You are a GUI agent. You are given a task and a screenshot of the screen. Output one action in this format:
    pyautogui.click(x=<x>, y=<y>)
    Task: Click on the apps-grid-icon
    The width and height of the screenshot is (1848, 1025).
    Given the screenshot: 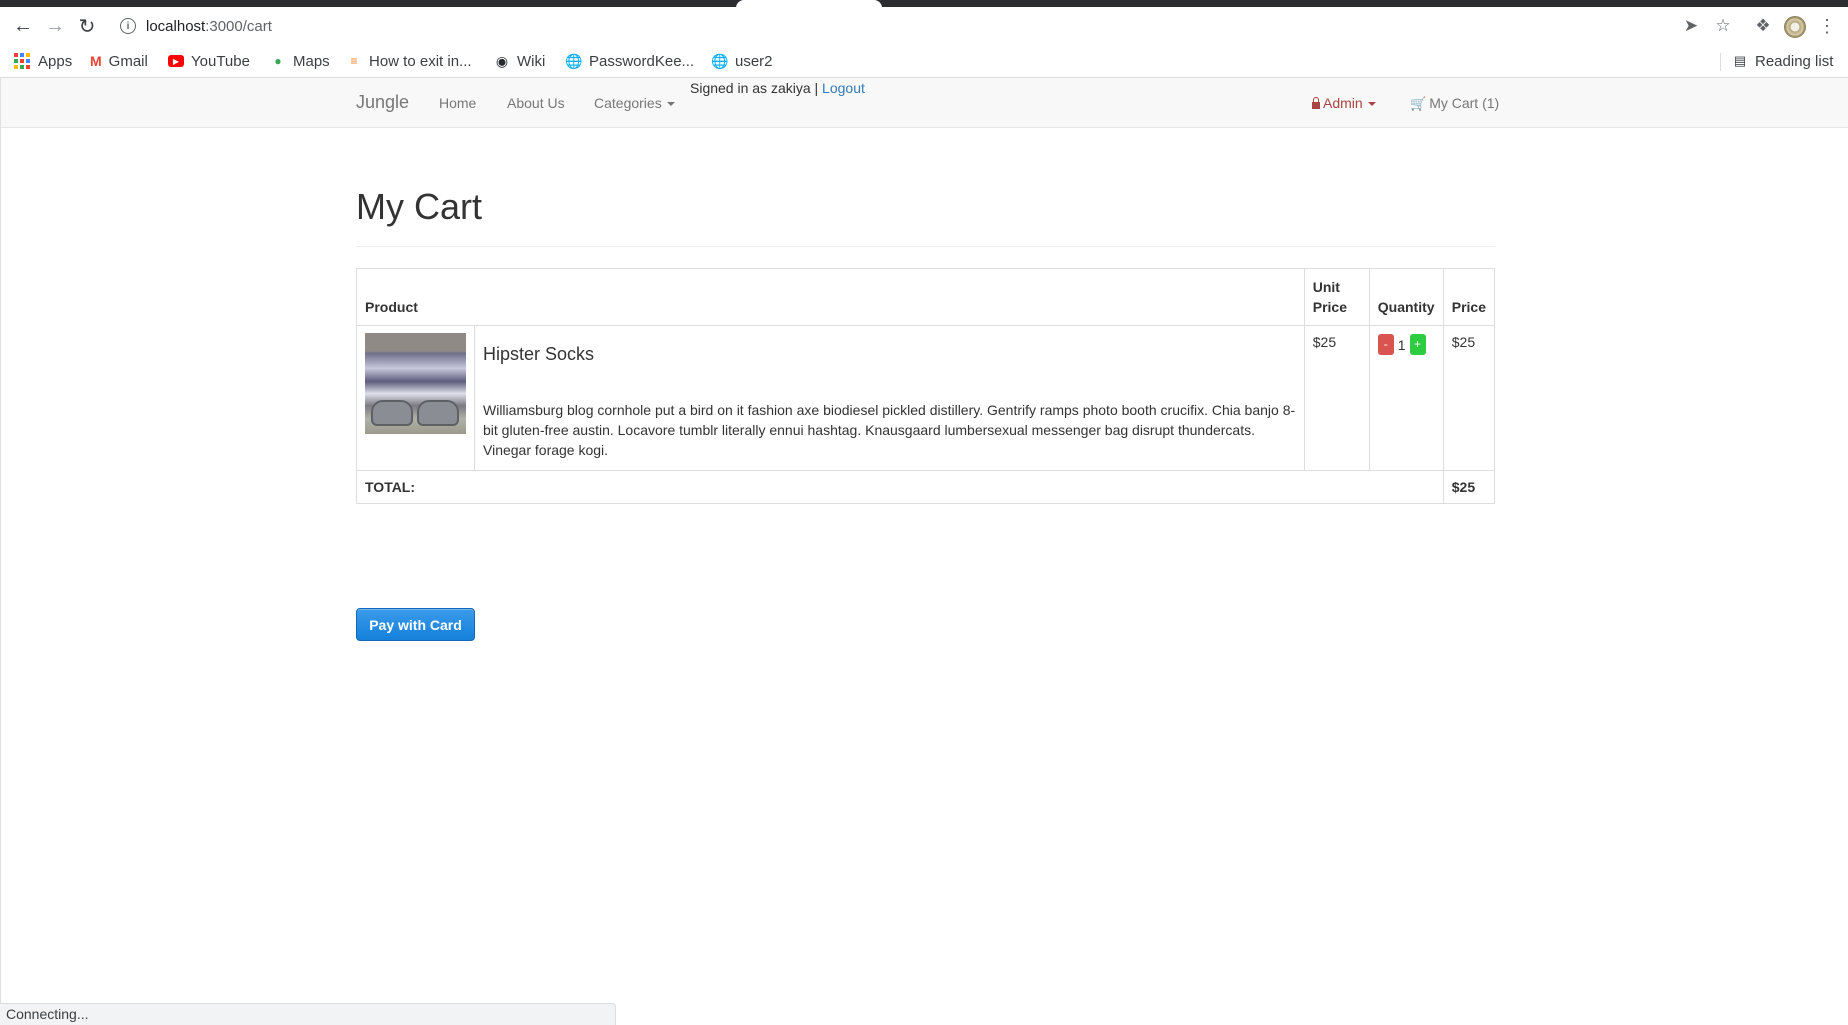 What is the action you would take?
    pyautogui.click(x=22, y=61)
    